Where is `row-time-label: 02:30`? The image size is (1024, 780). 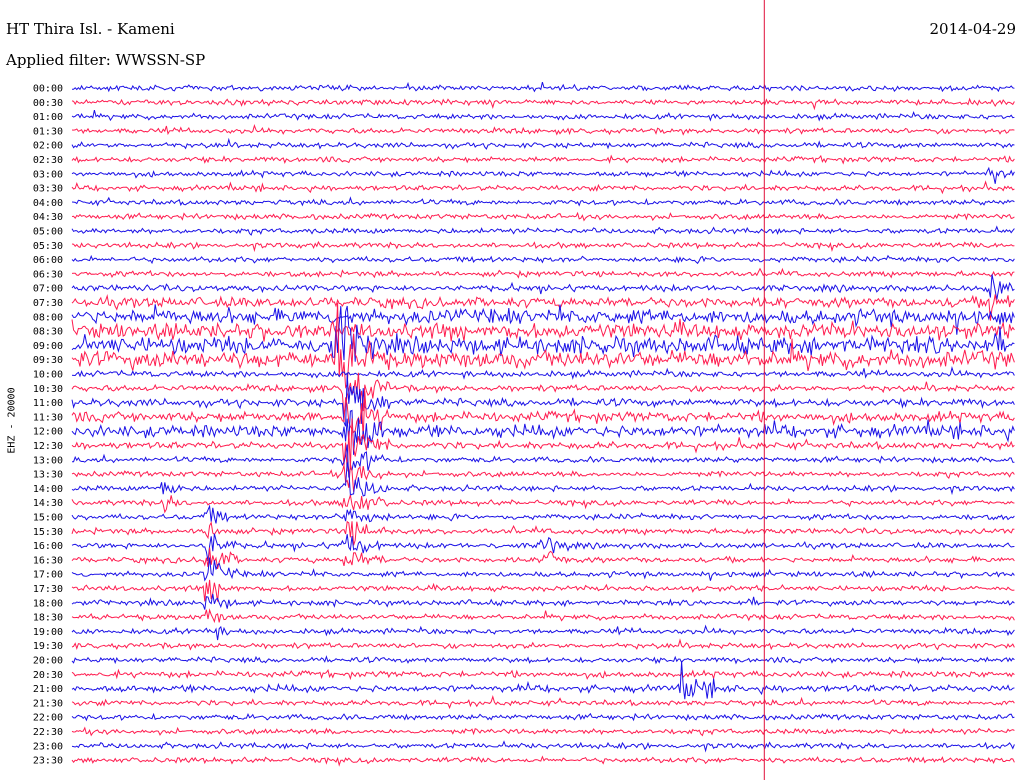
row-time-label: 02:30 is located at coordinates (48, 160).